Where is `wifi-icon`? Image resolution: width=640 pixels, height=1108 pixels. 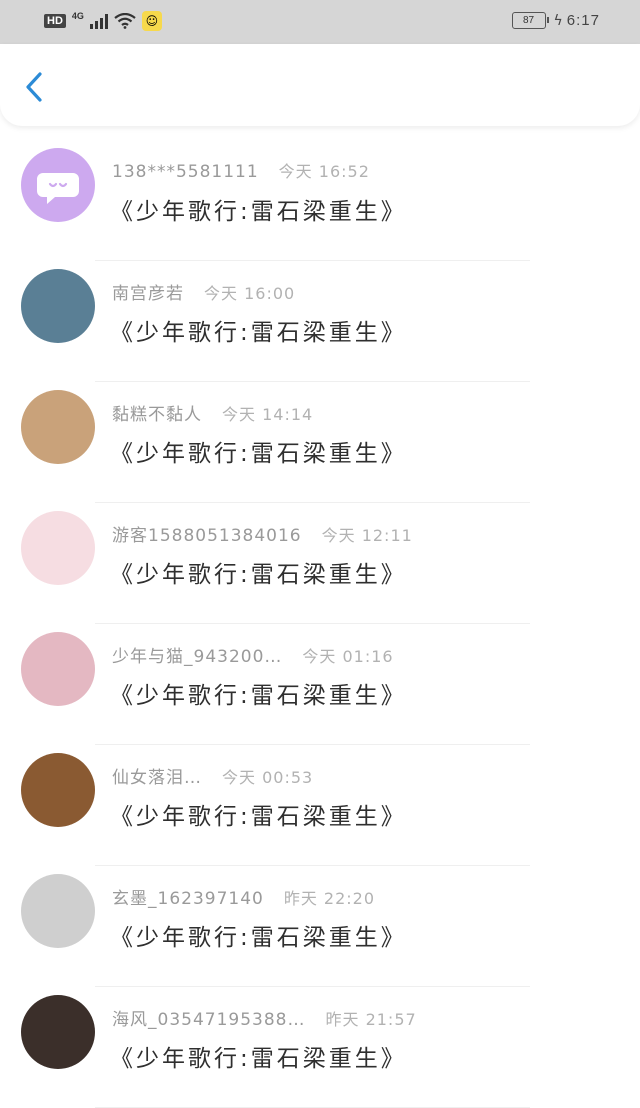
wifi-icon is located at coordinates (125, 21).